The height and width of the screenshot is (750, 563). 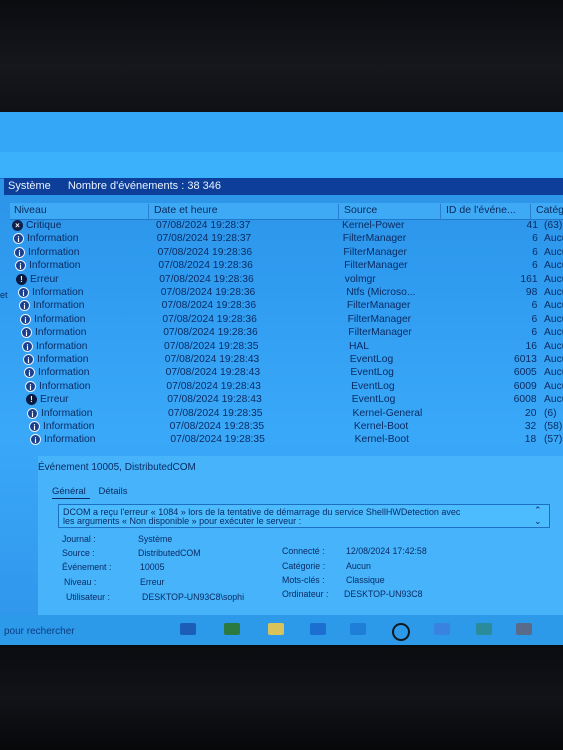 I want to click on edge-icon, so click(x=318, y=629).